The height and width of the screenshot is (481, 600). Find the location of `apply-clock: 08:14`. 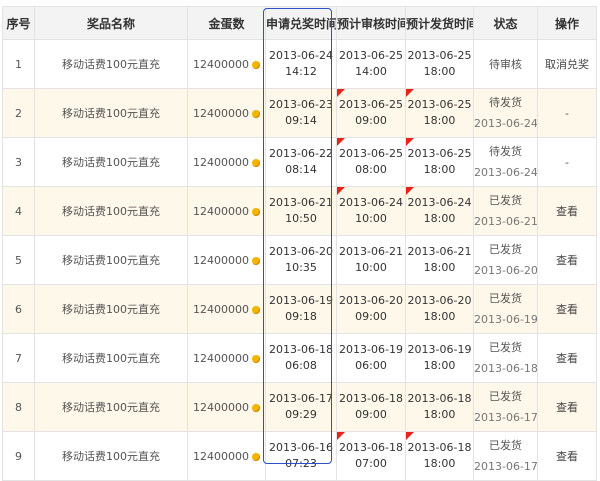

apply-clock: 08:14 is located at coordinates (301, 169).